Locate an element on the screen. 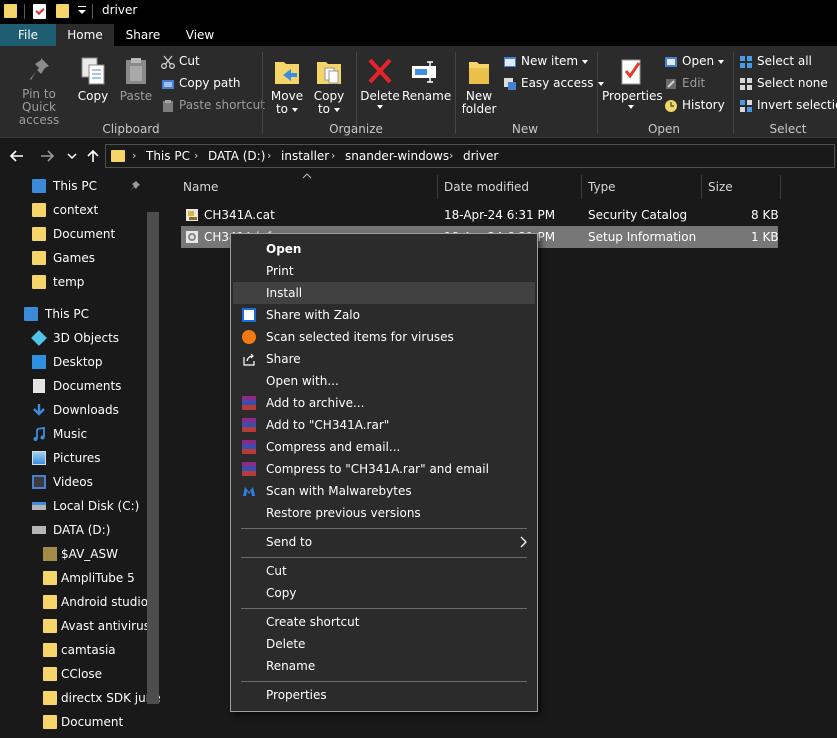  open-icon is located at coordinates (671, 61).